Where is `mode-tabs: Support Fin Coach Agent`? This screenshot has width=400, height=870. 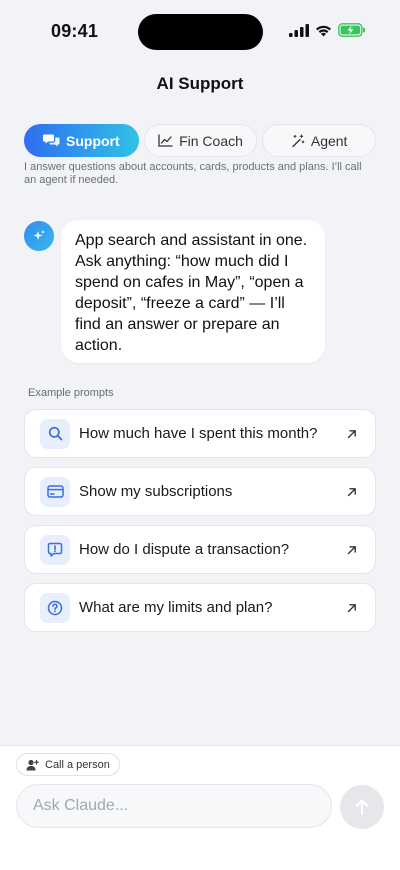
mode-tabs: Support Fin Coach Agent is located at coordinates (200, 140).